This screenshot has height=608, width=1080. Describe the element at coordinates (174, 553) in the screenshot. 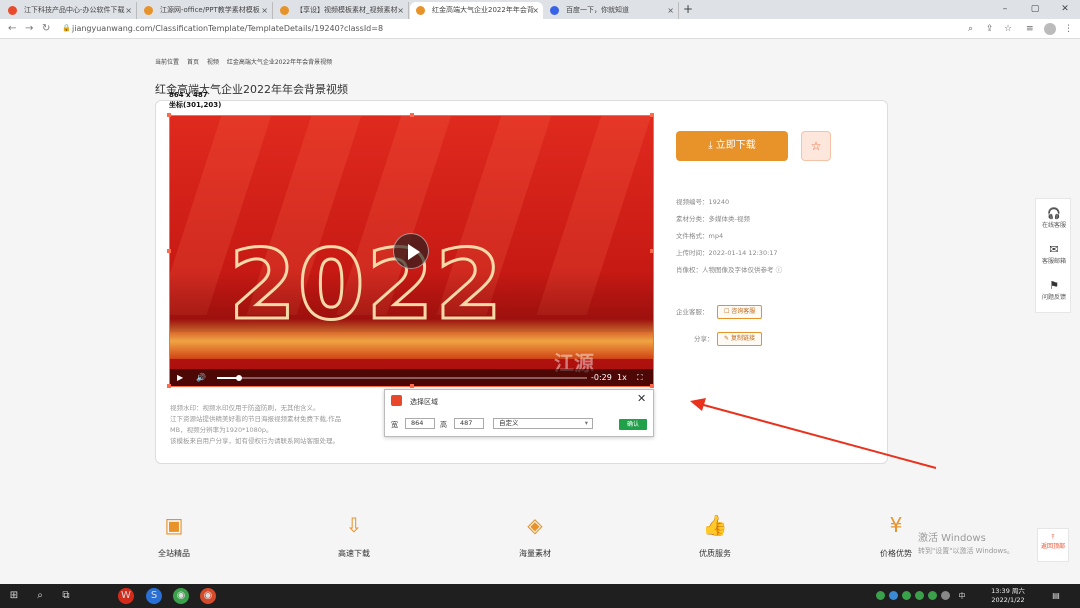

I see `feature-label: 全站精品` at that location.